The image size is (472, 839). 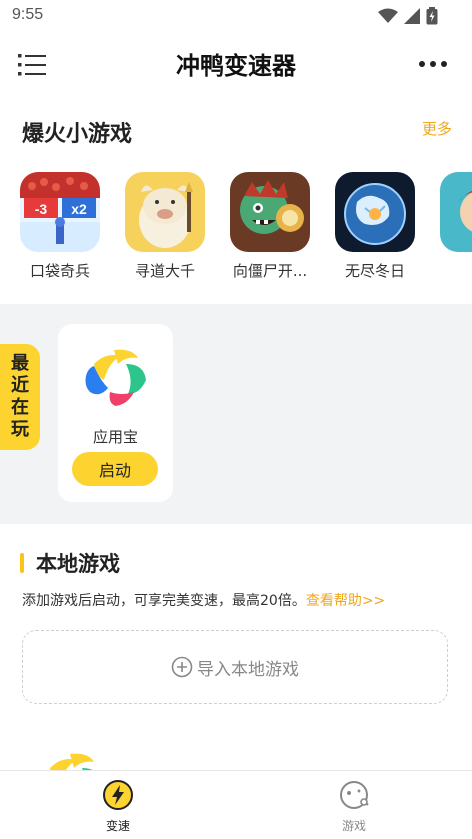 I want to click on help-link: 查看帮助>>, so click(x=345, y=601).